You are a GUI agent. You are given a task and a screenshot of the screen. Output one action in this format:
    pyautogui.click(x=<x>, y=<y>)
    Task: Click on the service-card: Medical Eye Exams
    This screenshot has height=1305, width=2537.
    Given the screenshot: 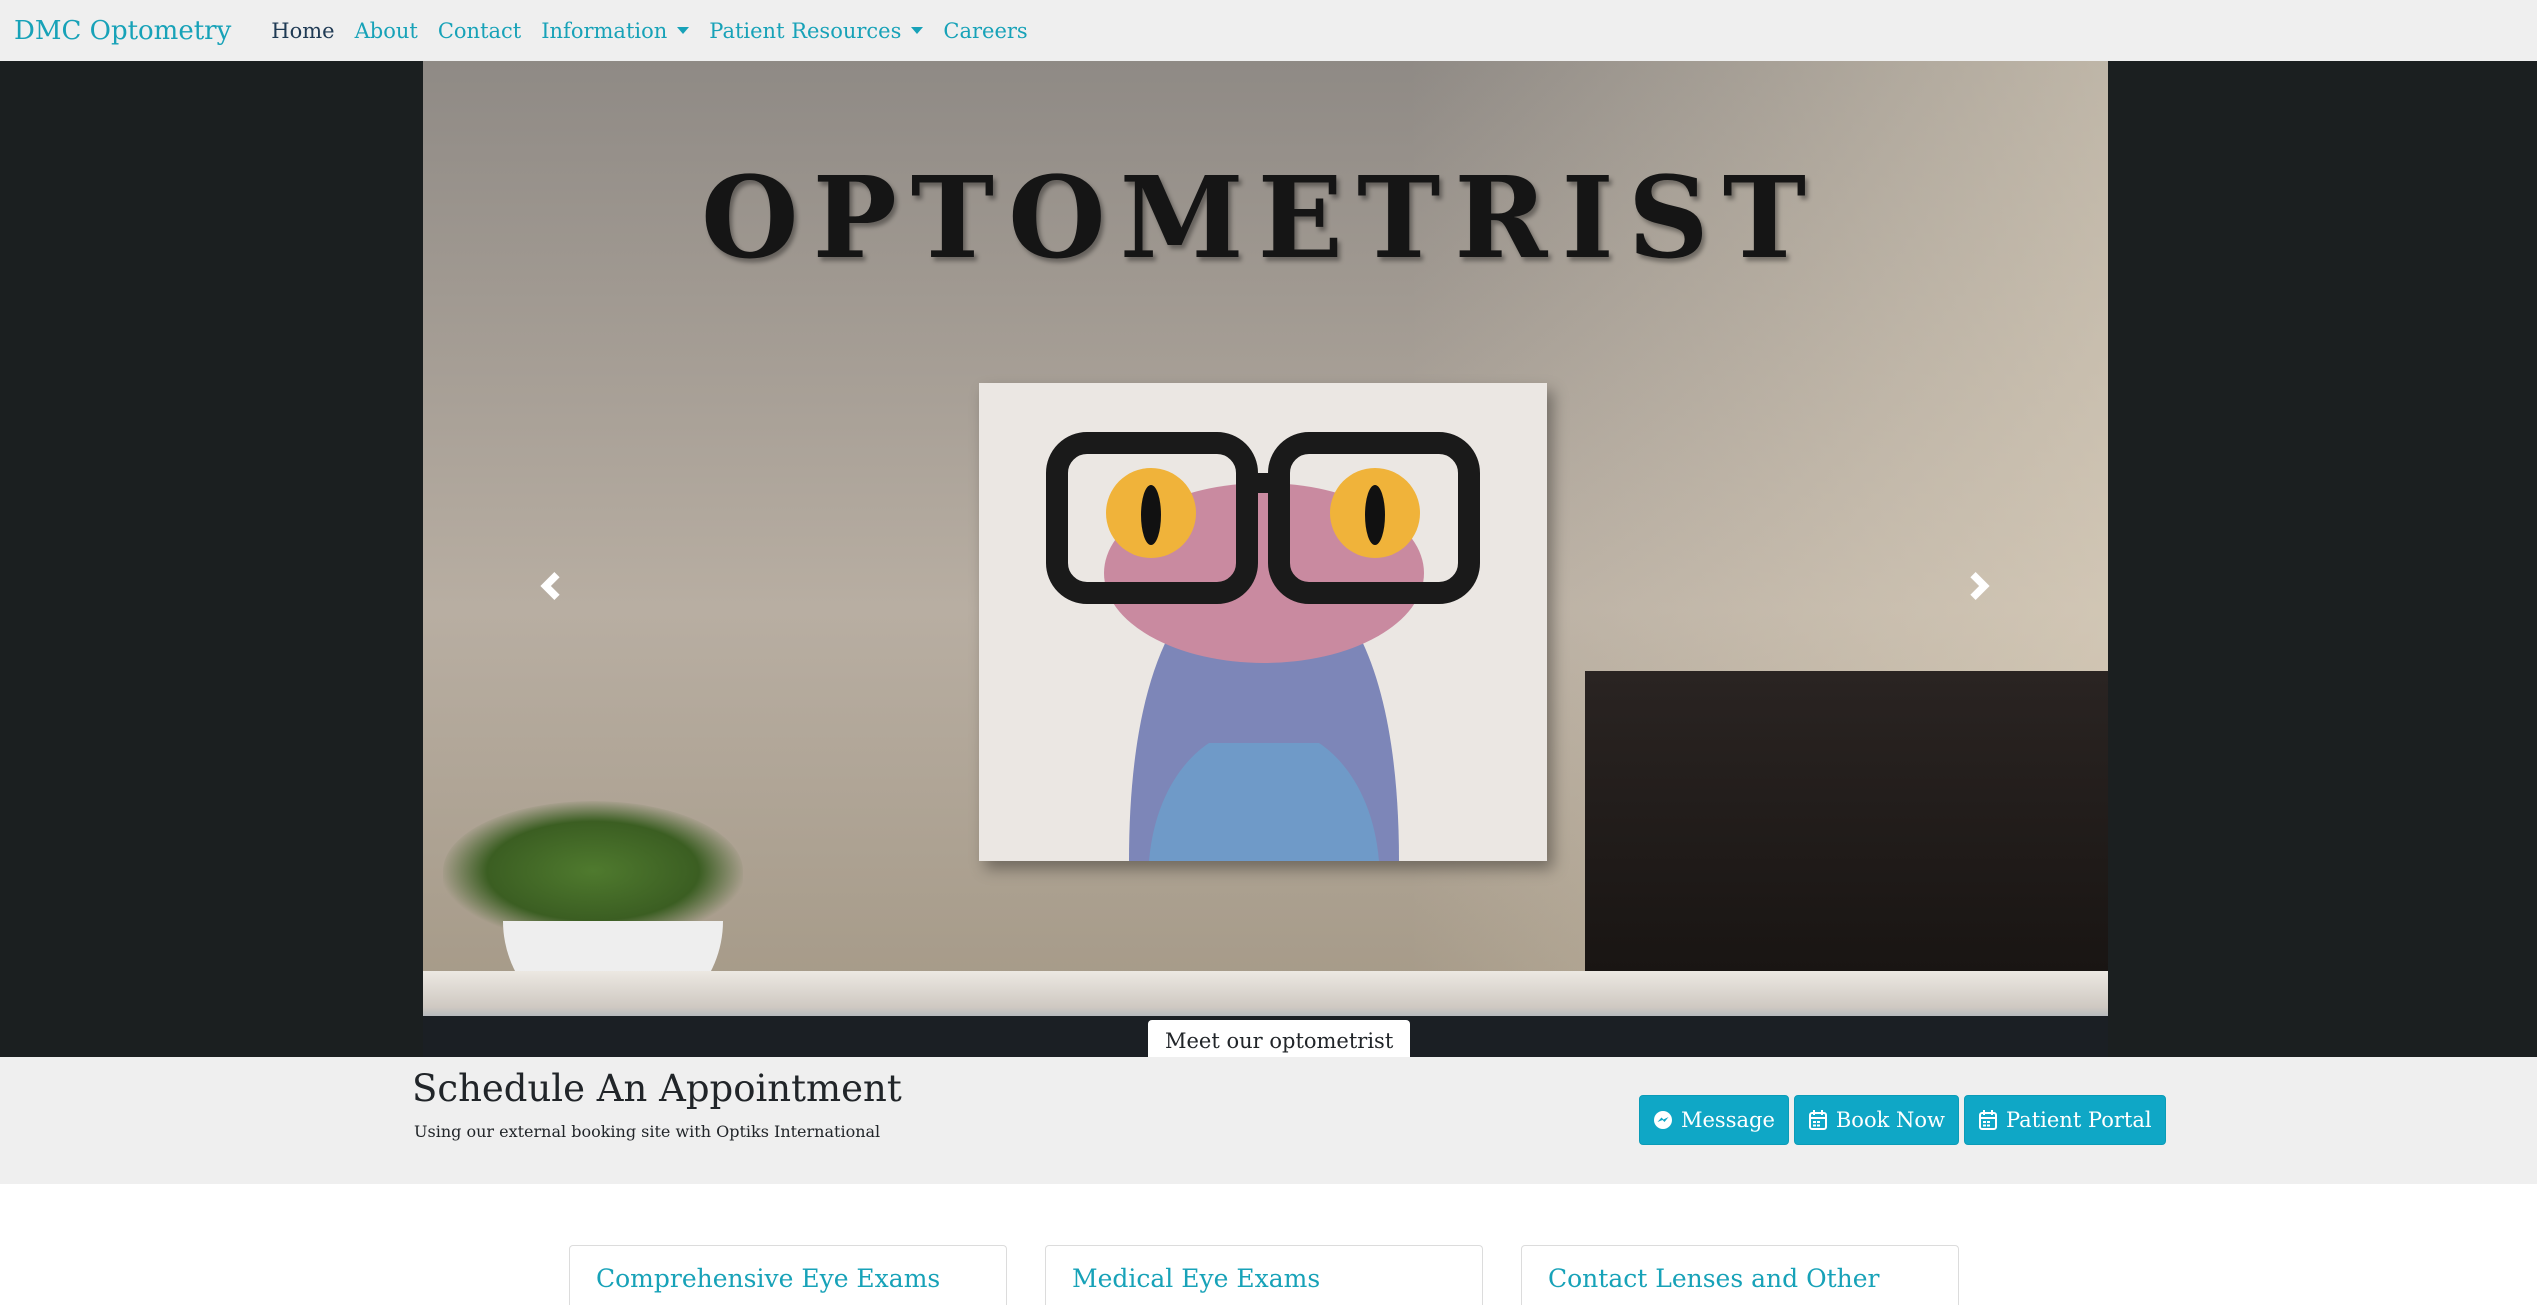 What is the action you would take?
    pyautogui.click(x=1264, y=1275)
    